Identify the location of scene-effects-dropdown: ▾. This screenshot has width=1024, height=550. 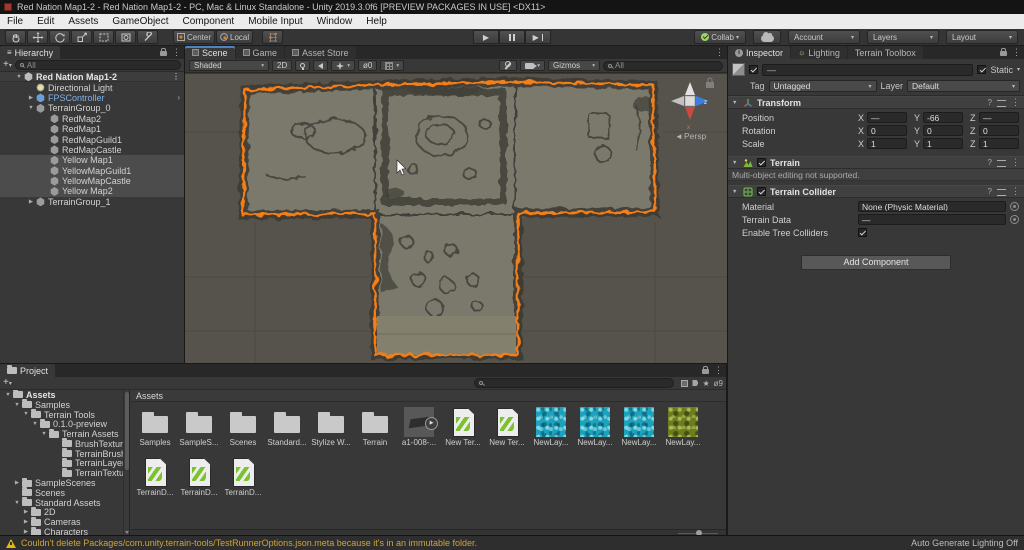
(343, 65).